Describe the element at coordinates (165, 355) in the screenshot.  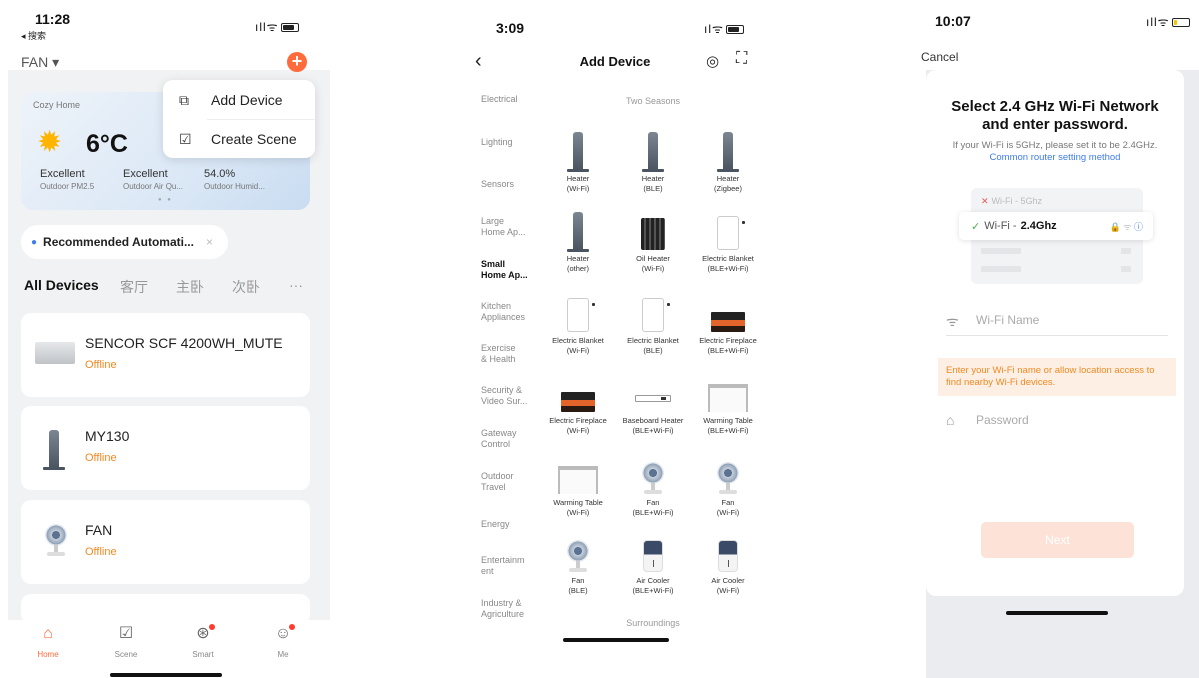
I see `device-card: SENCOR SCF 4200WH_MUTE Offline` at that location.